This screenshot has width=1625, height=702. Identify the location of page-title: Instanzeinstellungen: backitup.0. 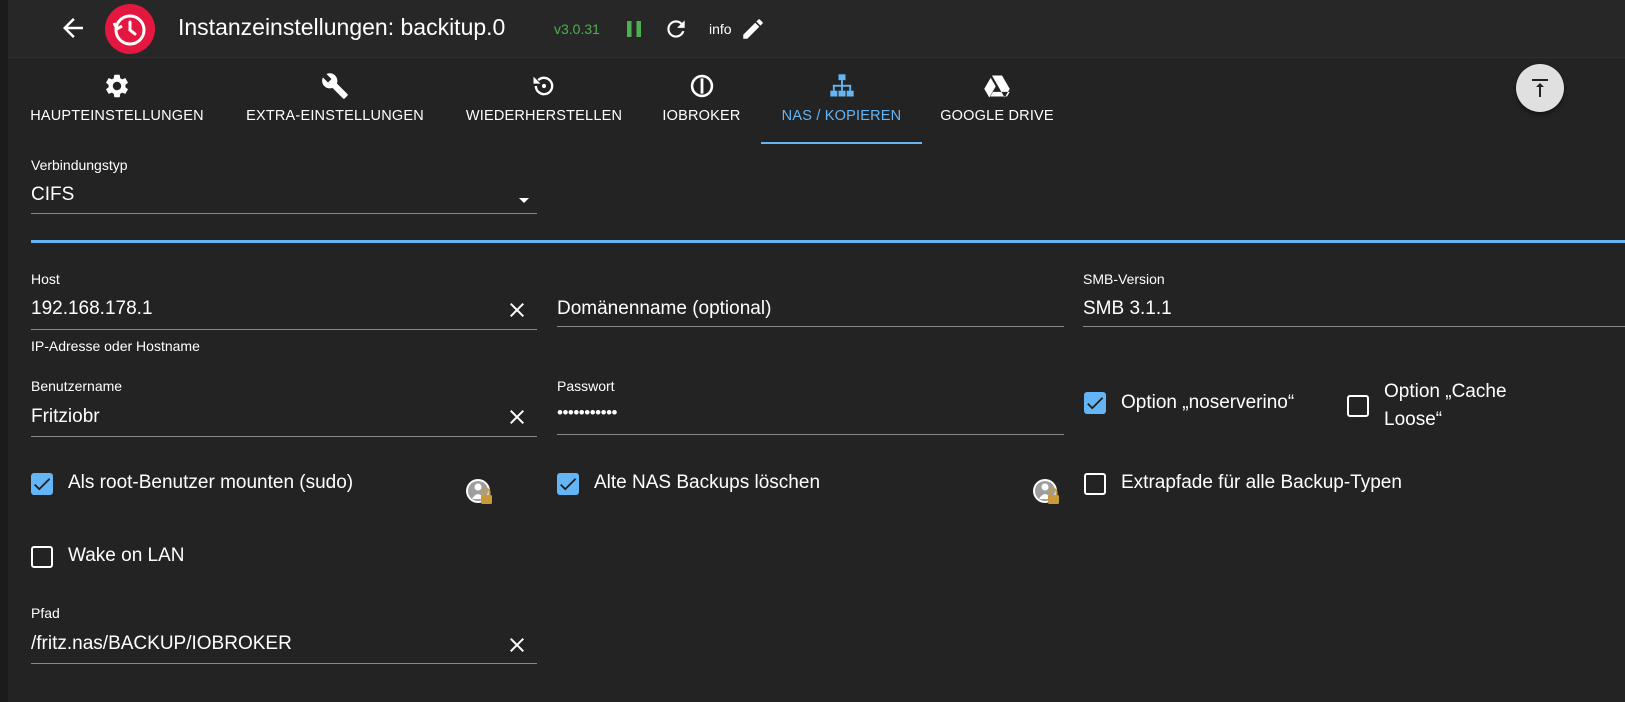
(342, 27).